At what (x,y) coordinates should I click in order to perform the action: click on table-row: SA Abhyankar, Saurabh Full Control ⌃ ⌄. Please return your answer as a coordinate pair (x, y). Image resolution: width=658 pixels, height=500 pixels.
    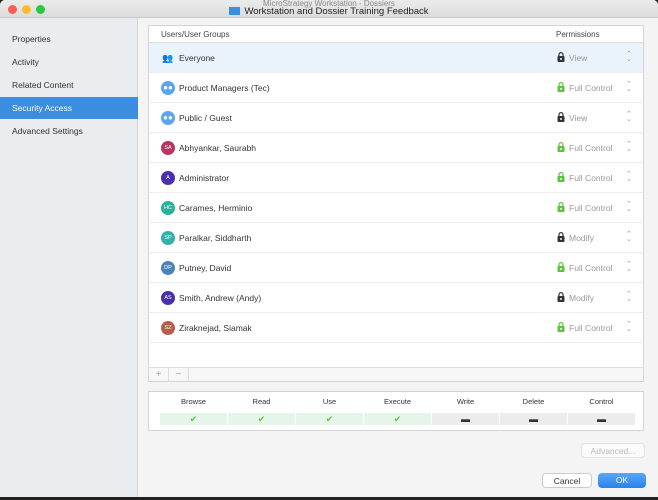
    Looking at the image, I should click on (396, 148).